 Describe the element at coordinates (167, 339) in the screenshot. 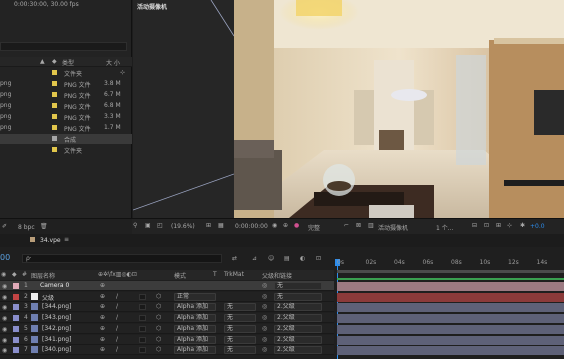

I see `layer-row: ◉ 6 [341.png] ⊕ / ⬡ Alpha 添加无 ◎ 2.父级` at that location.